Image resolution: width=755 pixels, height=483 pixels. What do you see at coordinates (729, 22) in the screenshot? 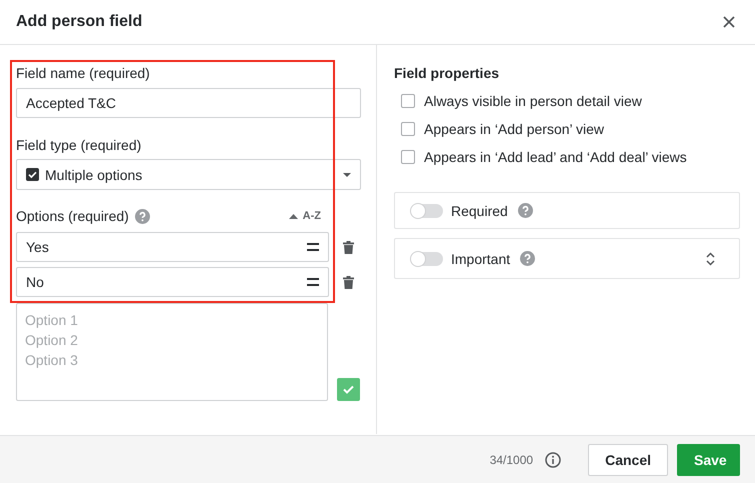
I see `close-icon` at bounding box center [729, 22].